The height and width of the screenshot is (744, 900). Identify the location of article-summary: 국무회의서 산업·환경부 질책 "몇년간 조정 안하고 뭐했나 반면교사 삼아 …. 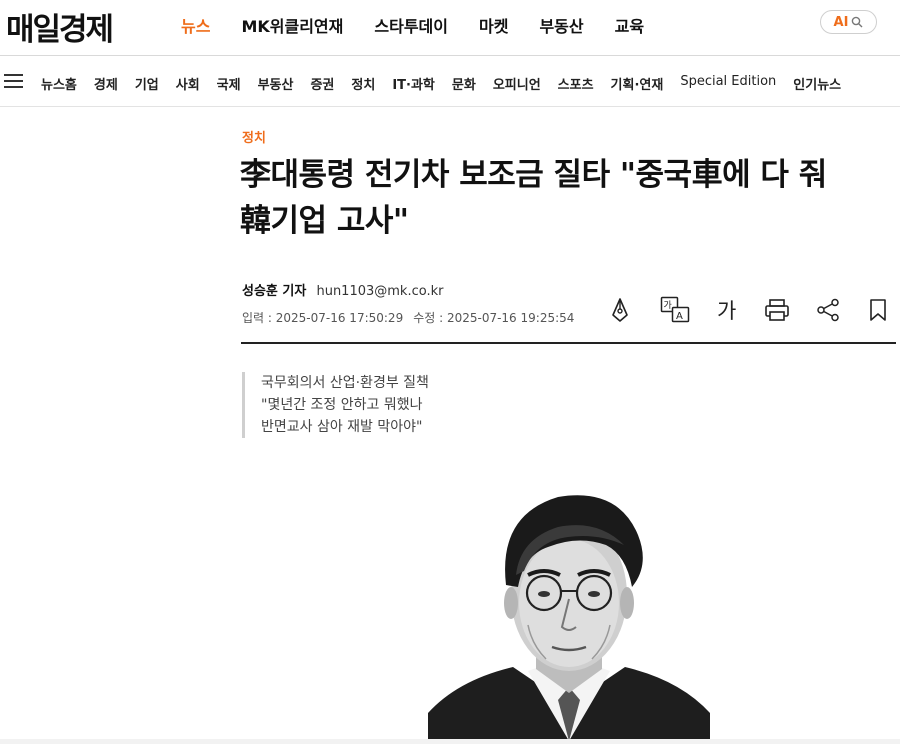
(335, 405).